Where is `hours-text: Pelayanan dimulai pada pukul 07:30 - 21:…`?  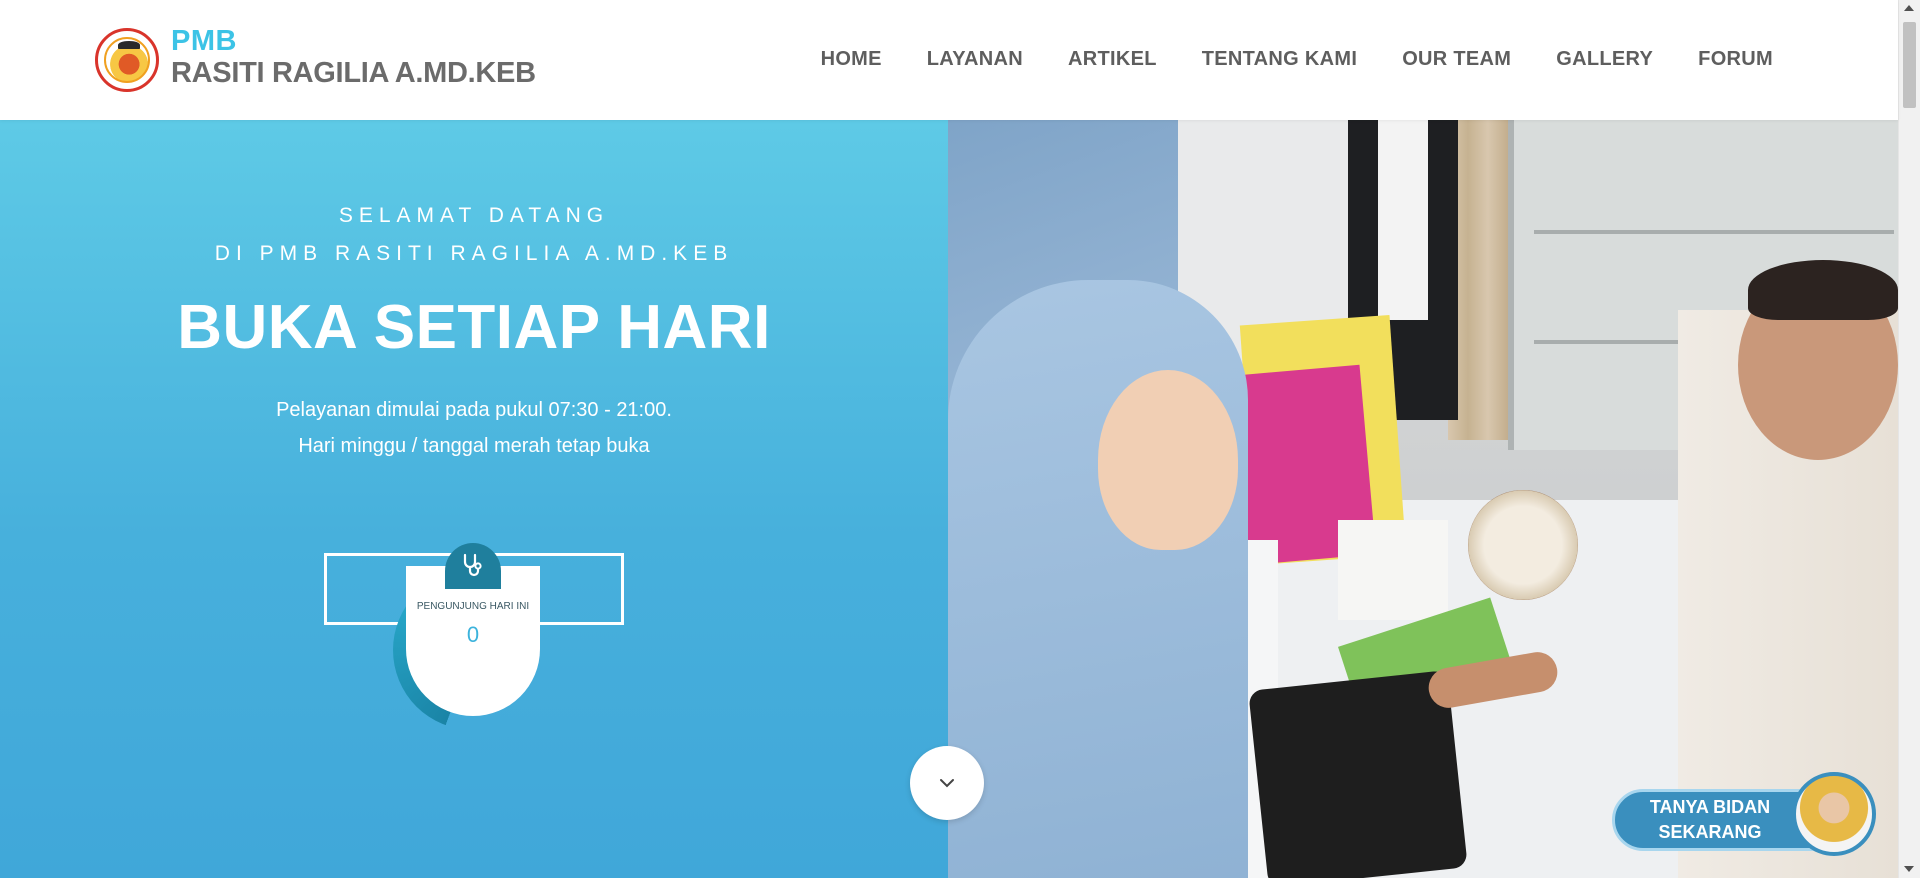
hours-text: Pelayanan dimulai pada pukul 07:30 - 21:… is located at coordinates (474, 410).